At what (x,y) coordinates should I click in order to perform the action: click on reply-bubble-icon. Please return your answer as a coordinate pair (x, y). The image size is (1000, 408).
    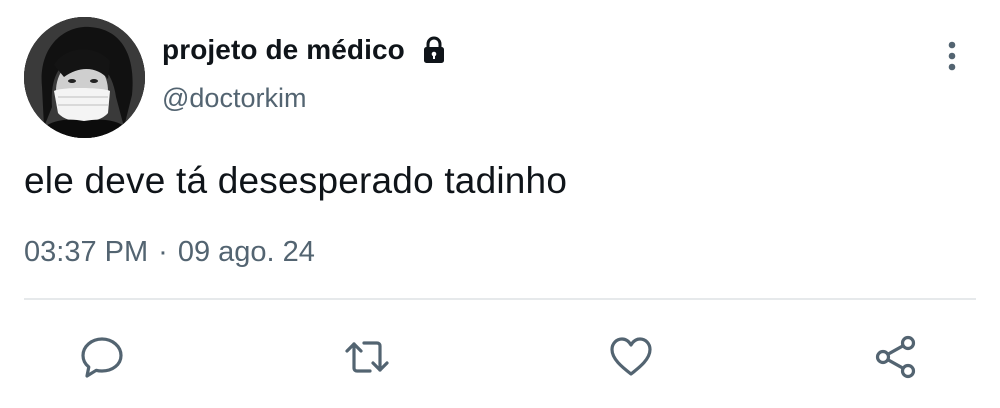
    Looking at the image, I should click on (102, 357).